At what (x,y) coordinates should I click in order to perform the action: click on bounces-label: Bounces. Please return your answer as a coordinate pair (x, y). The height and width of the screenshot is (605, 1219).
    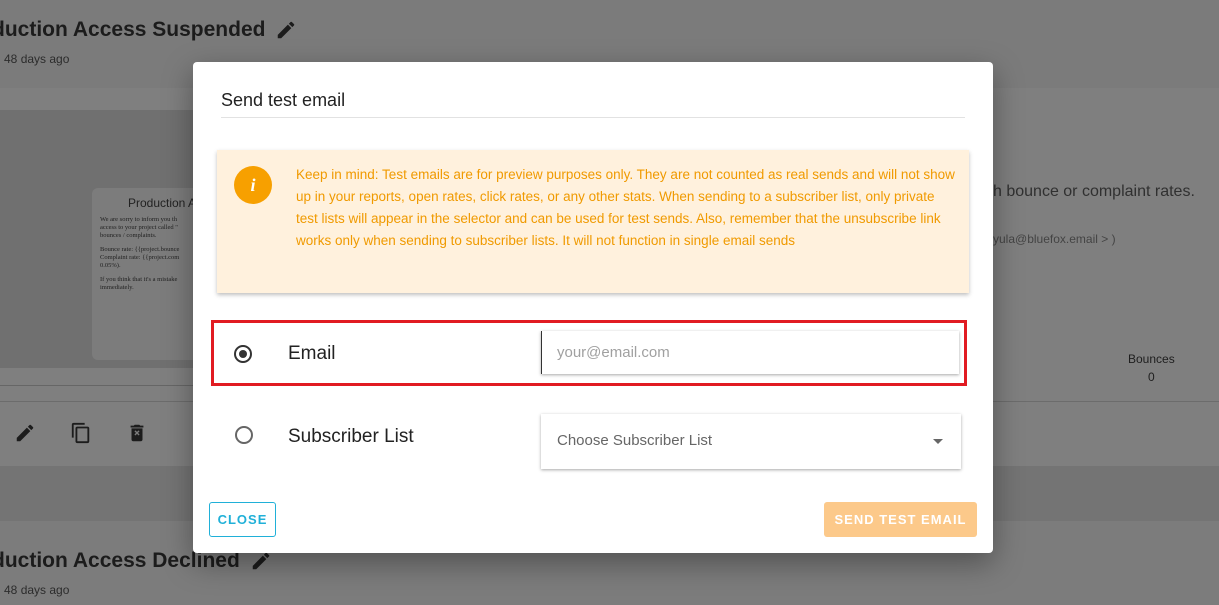
    Looking at the image, I should click on (1151, 359).